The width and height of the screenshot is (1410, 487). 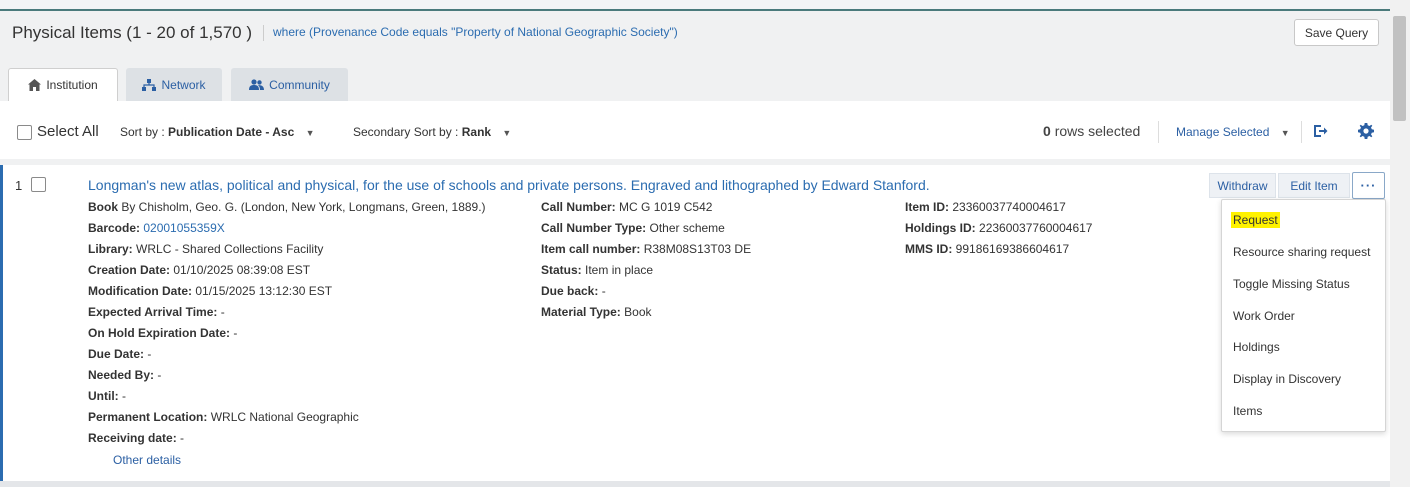 I want to click on menu-item-items: Items, so click(x=1247, y=411).